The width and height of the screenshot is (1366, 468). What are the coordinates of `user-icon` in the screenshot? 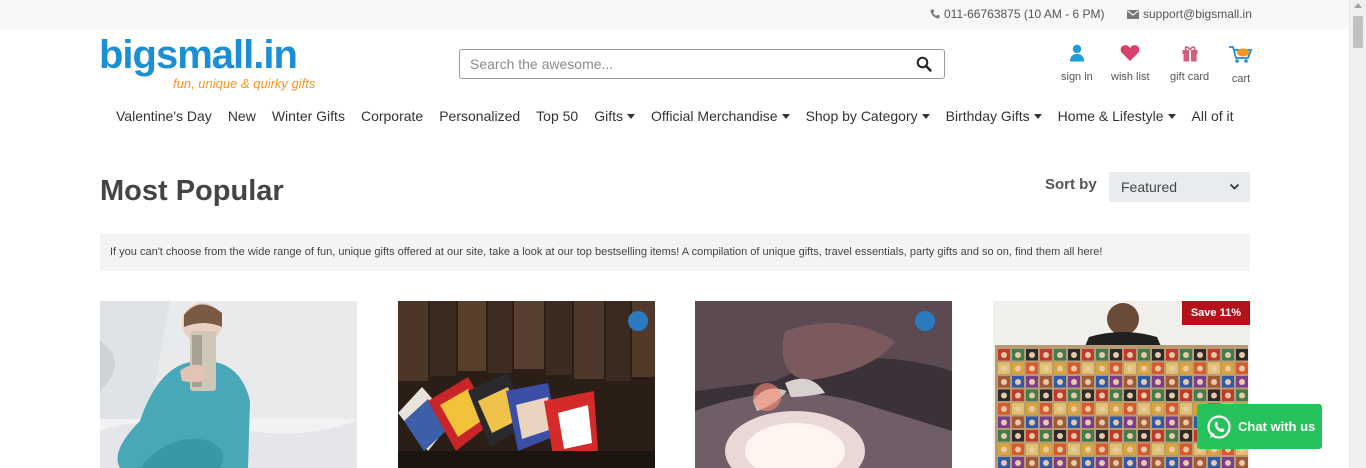 It's located at (1076, 53).